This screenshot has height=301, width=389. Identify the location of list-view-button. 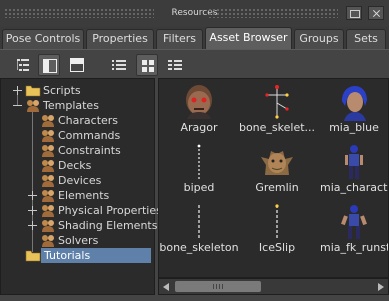
(119, 65).